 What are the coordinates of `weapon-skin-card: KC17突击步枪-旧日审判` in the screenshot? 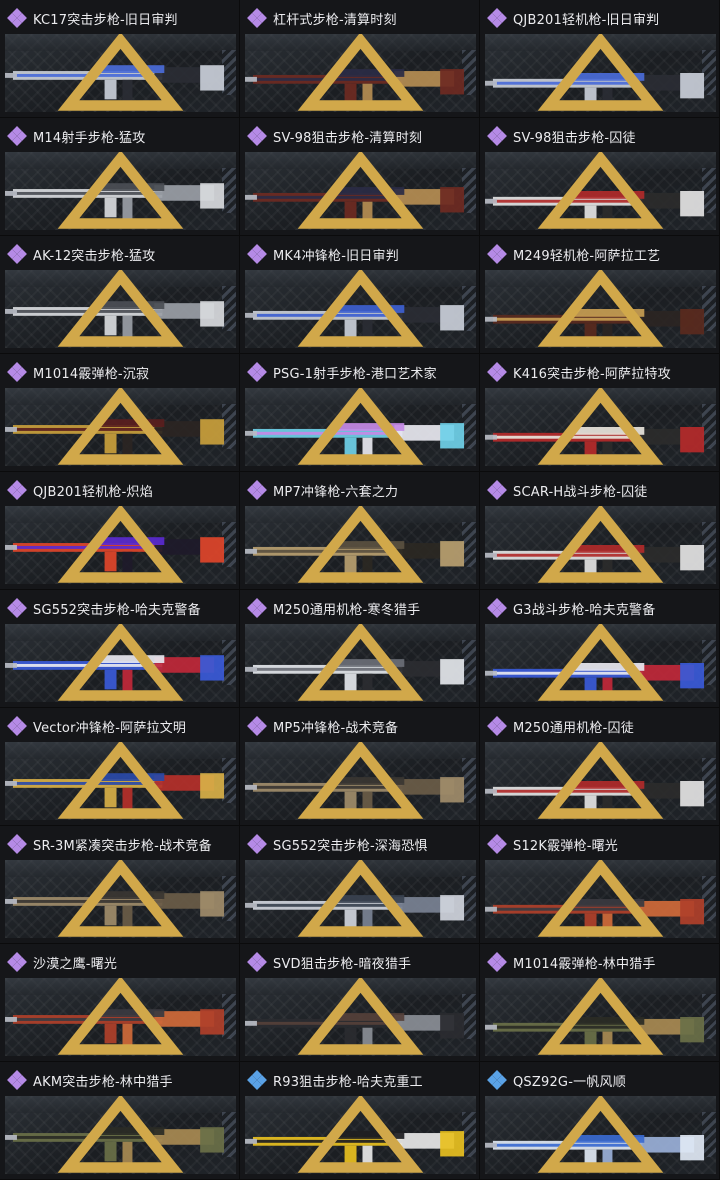 It's located at (120, 59).